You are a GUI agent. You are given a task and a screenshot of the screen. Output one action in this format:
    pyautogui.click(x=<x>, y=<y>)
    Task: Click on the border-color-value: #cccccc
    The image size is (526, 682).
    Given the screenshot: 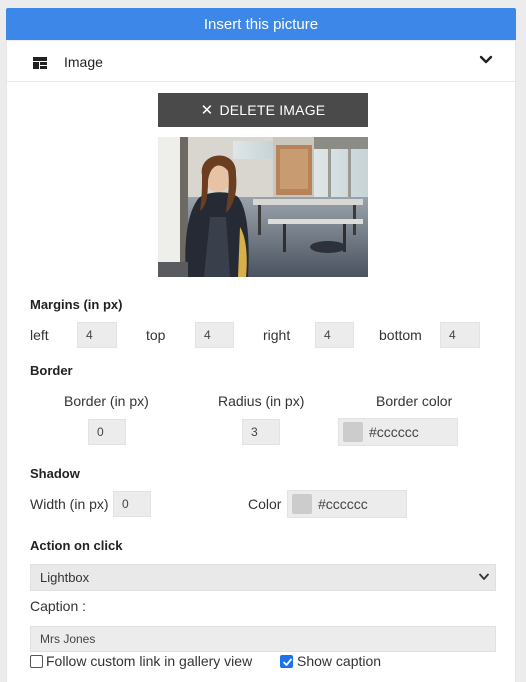 What is the action you would take?
    pyautogui.click(x=394, y=432)
    